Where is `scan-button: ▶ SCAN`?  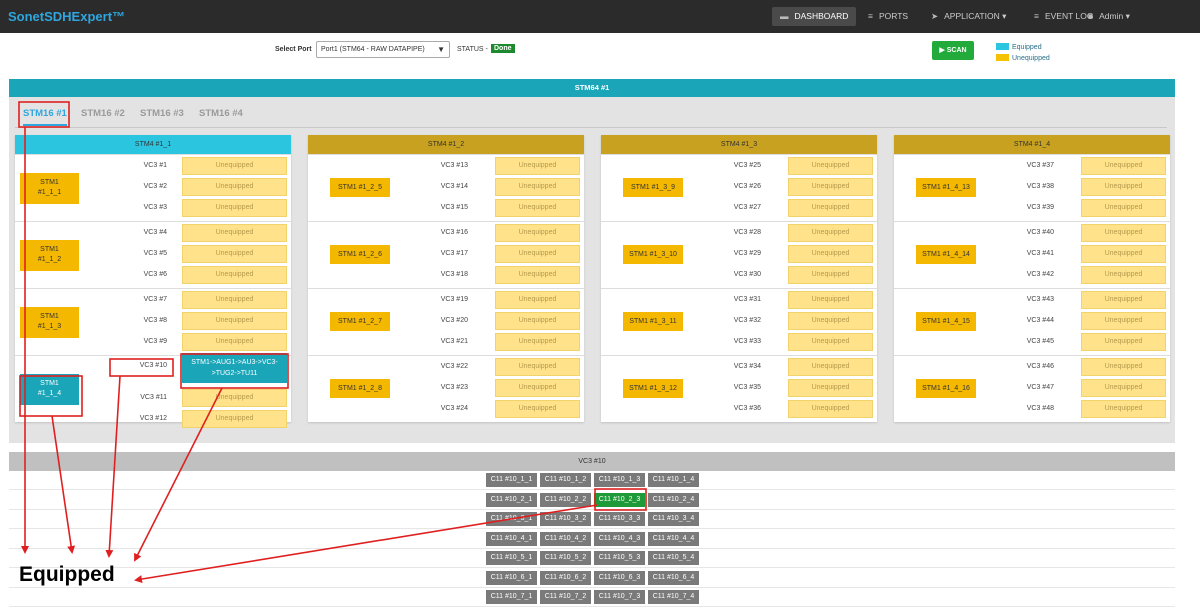
scan-button: ▶ SCAN is located at coordinates (953, 50).